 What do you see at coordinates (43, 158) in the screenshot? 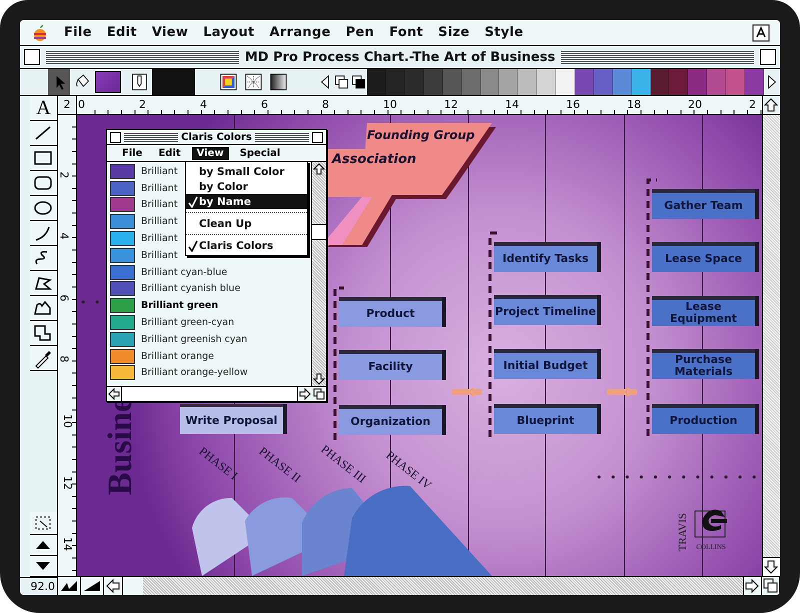
I see `rectangle-tool-icon` at bounding box center [43, 158].